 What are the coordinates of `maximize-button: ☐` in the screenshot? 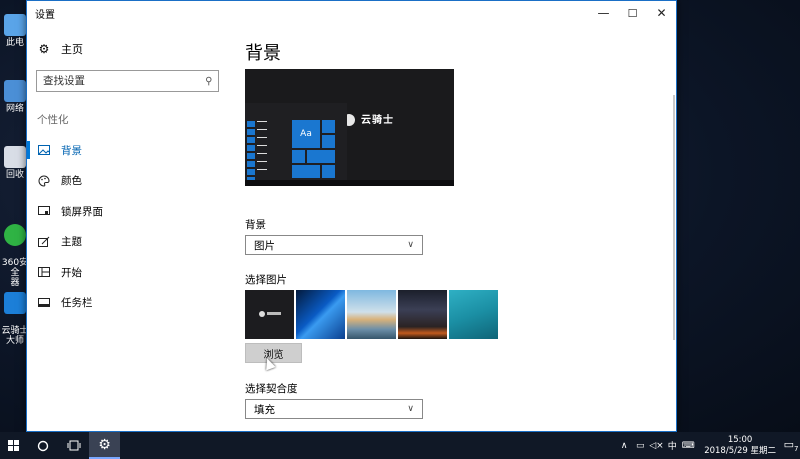 It's located at (632, 13).